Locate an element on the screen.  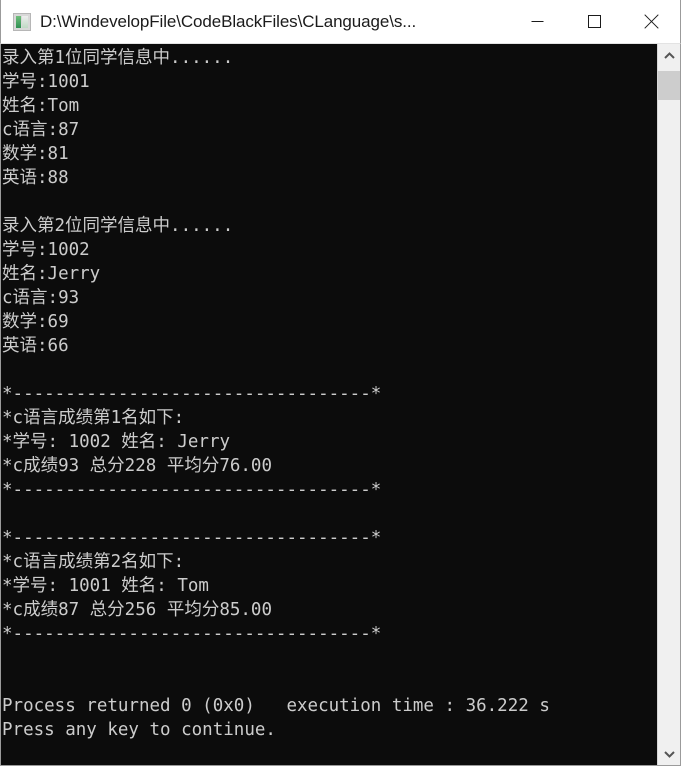
caption-buttons is located at coordinates (594, 21).